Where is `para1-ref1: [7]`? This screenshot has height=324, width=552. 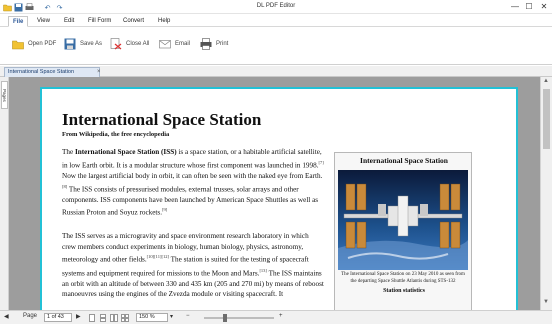
para1-ref1: [7] is located at coordinates (321, 162).